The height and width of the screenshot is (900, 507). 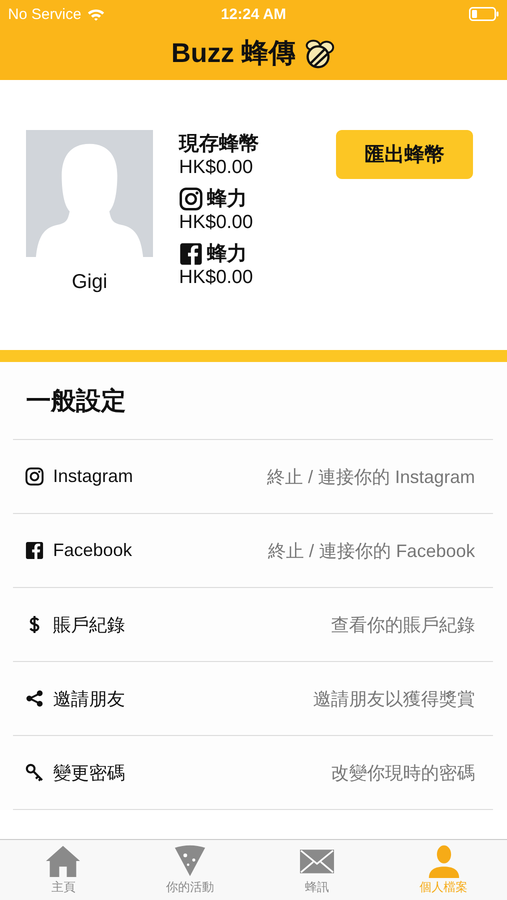 What do you see at coordinates (253, 773) in the screenshot?
I see `settings-row: 變更密碼 改變你現時的密碼` at bounding box center [253, 773].